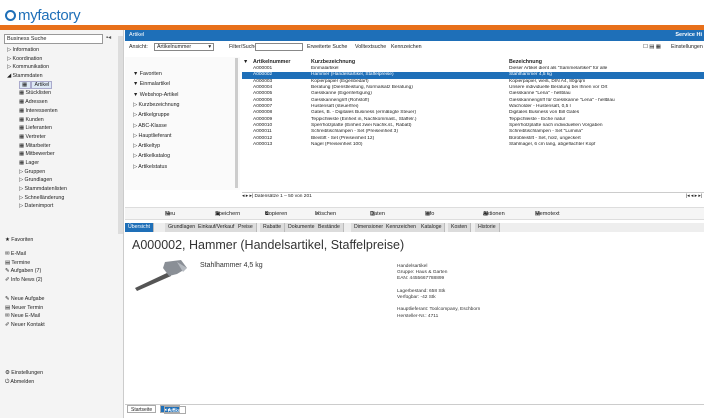  I want to click on filter-artikeltyp: ▷ Artikeltyp, so click(146, 146).